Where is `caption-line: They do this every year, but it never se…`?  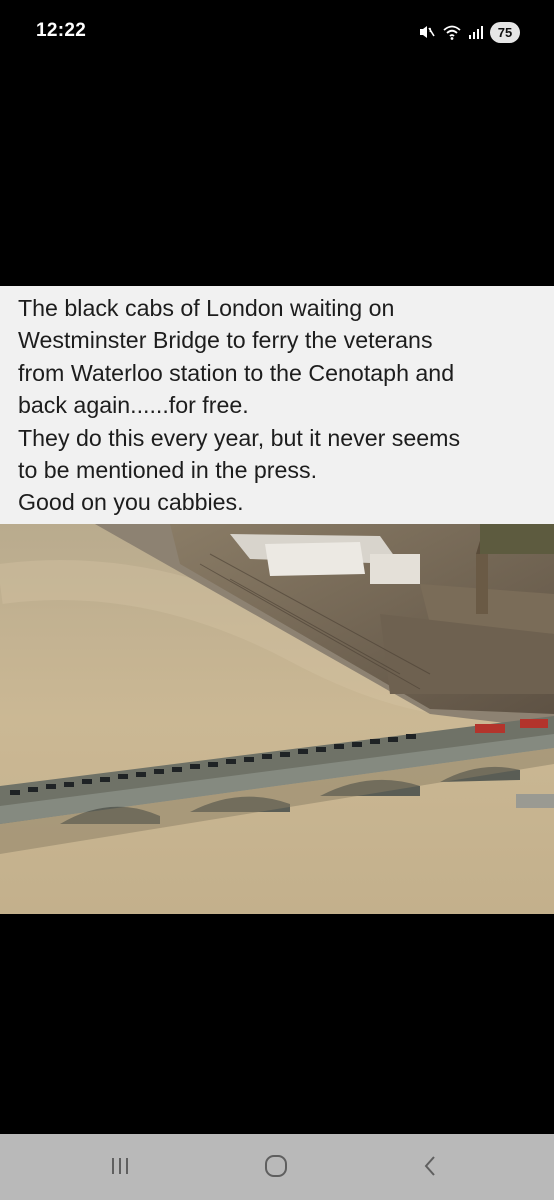
caption-line: They do this every year, but it never se… is located at coordinates (239, 437).